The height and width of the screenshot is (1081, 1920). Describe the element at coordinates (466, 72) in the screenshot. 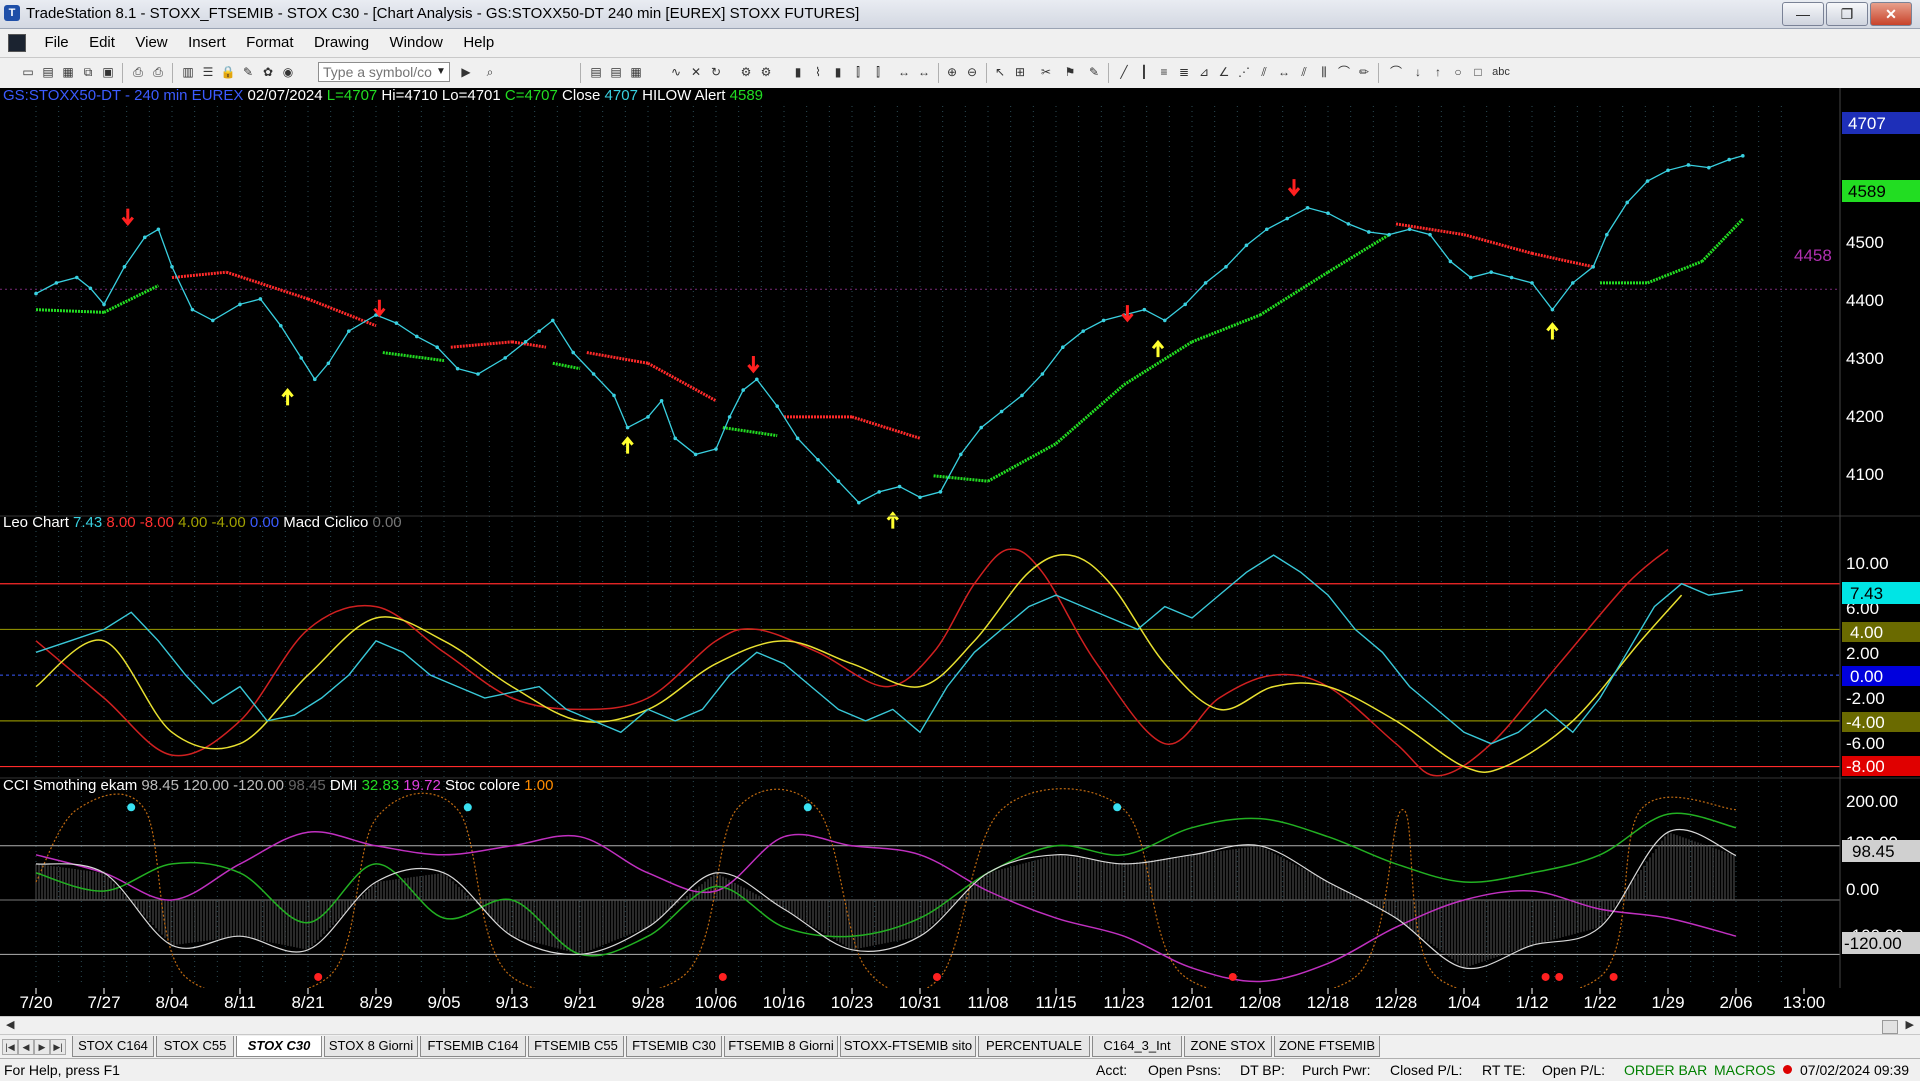

I see `play-icon: ▶` at that location.